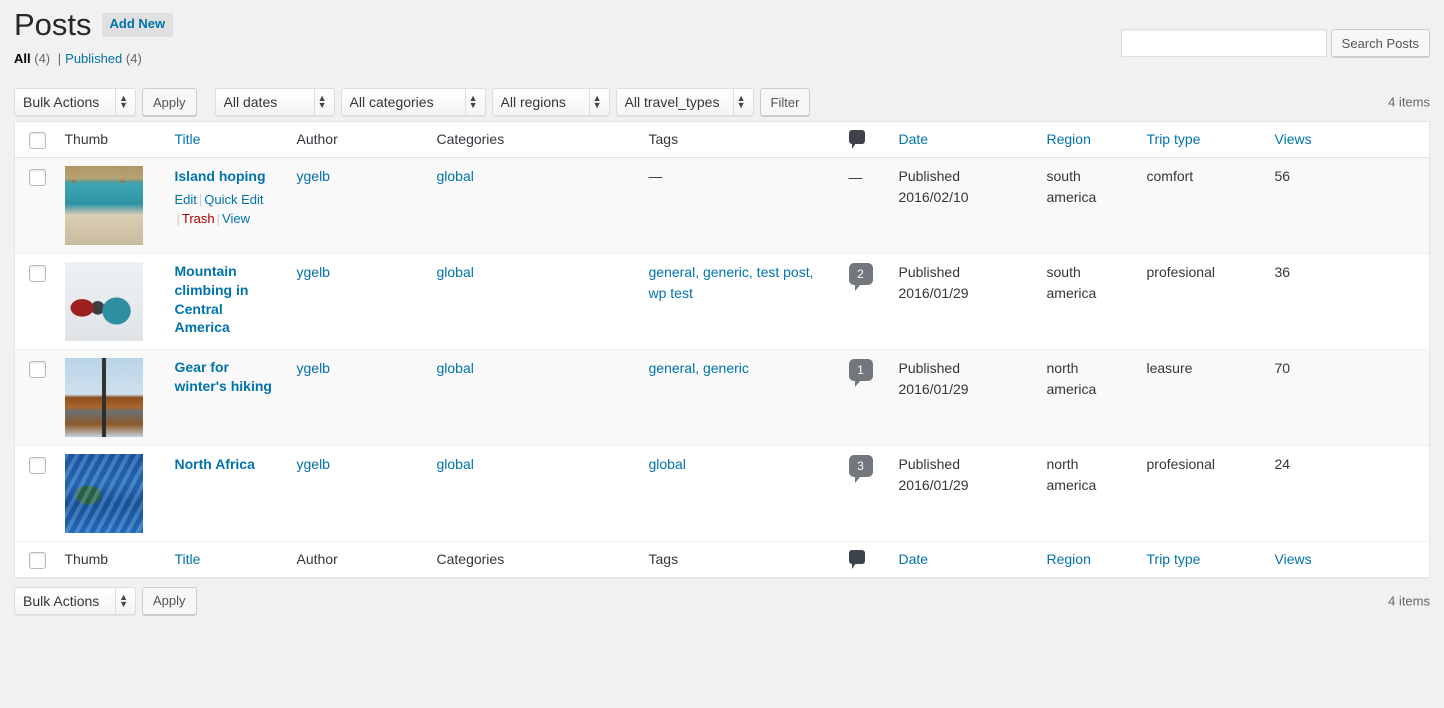  What do you see at coordinates (1293, 559) in the screenshot?
I see `sort-link-views-footer: Views` at bounding box center [1293, 559].